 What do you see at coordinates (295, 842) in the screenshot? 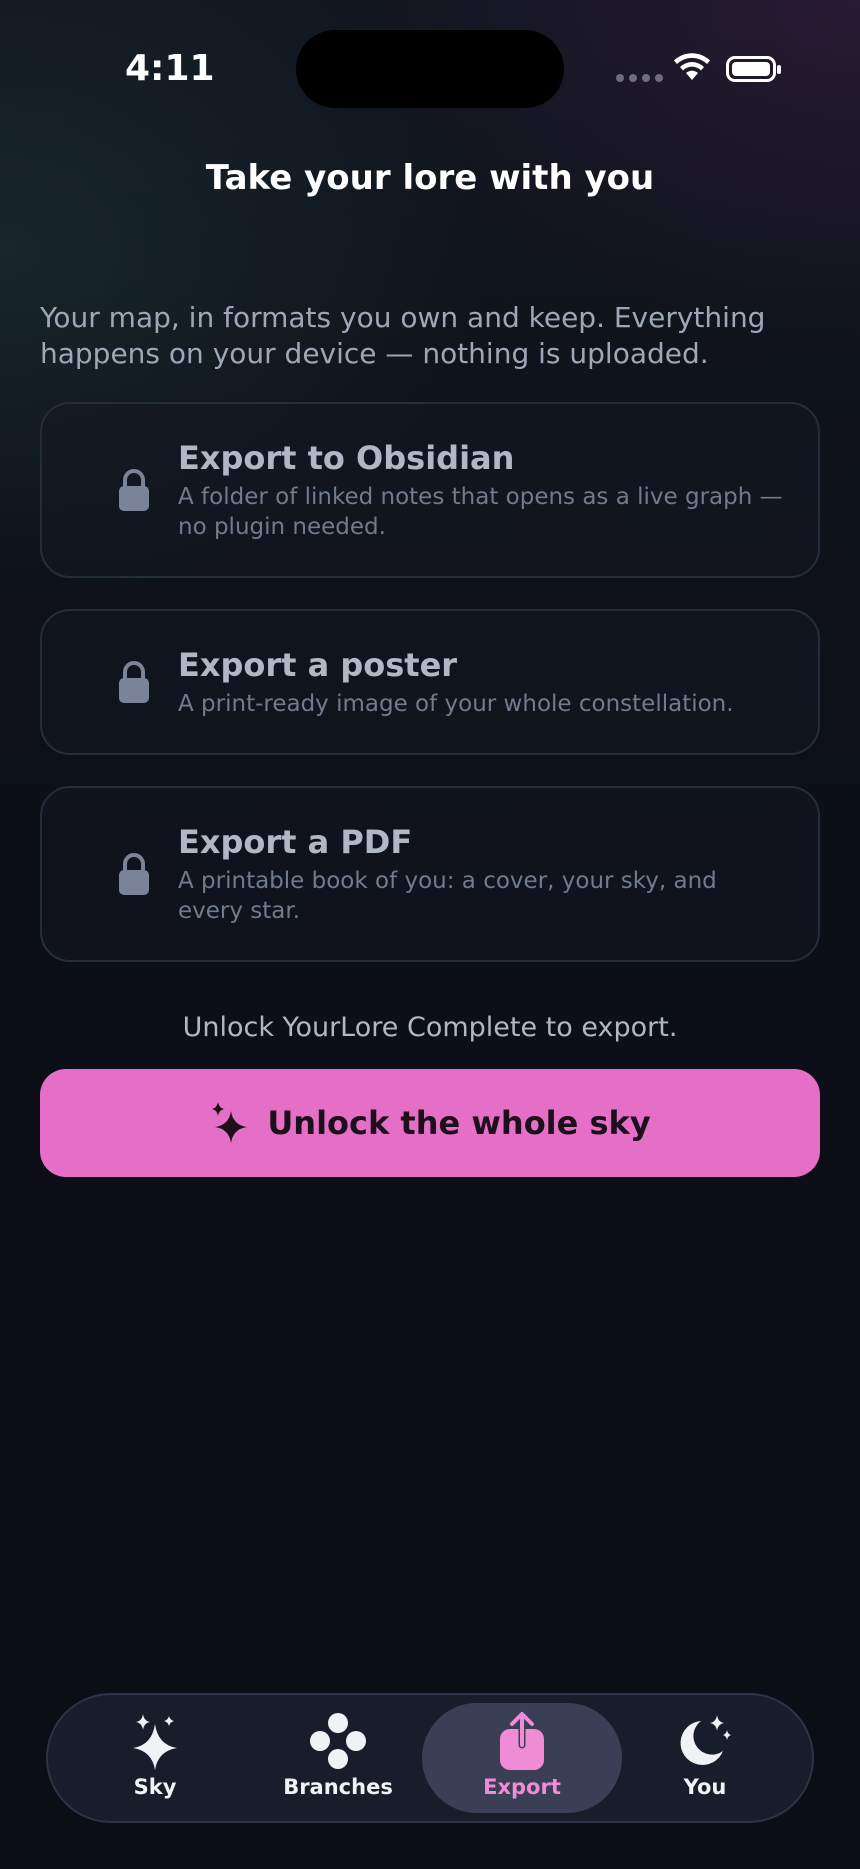
I see `card-title: Export a PDF` at bounding box center [295, 842].